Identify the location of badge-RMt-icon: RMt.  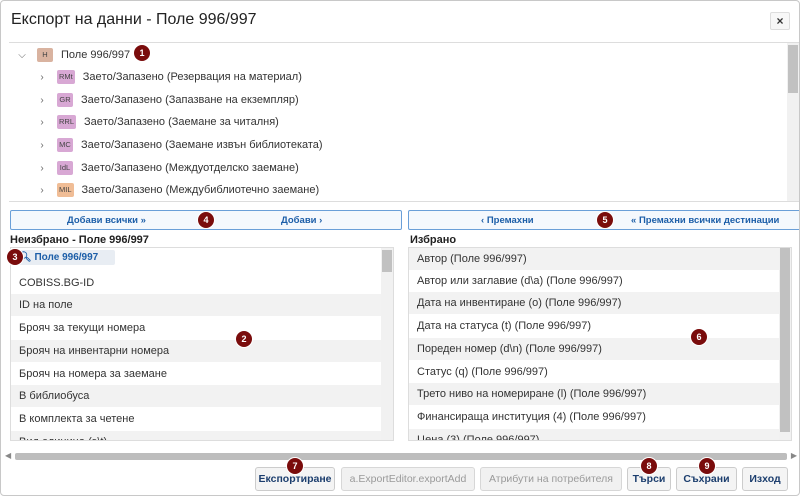
(66, 77).